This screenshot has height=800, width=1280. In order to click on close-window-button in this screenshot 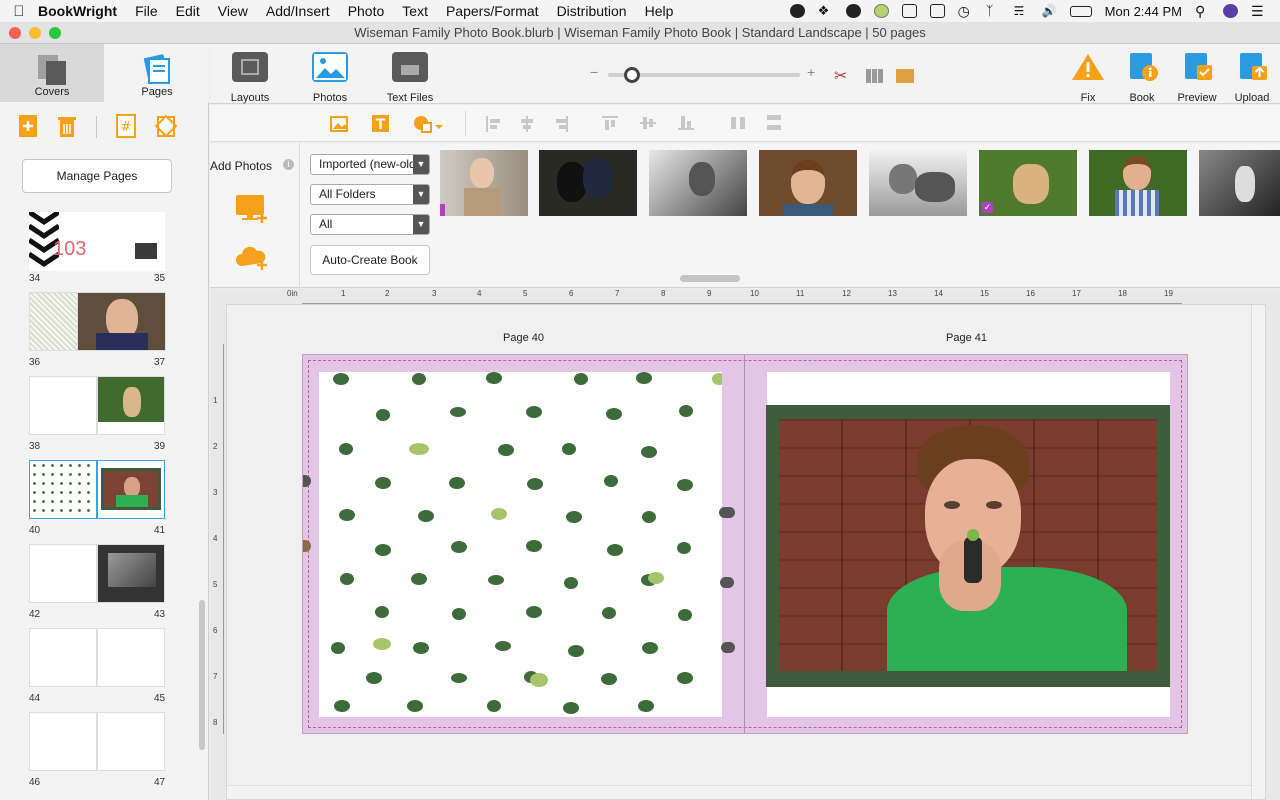, I will do `click(15, 33)`.